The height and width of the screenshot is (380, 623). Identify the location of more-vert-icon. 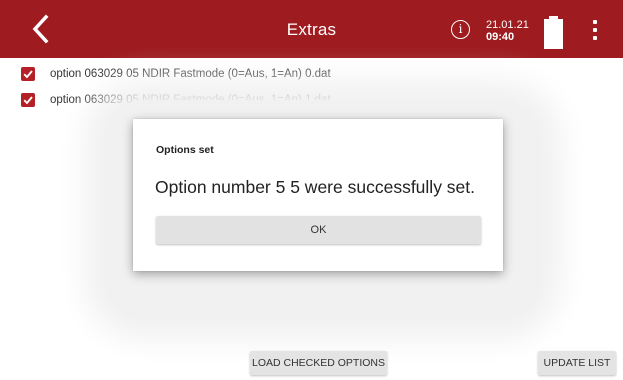
(595, 30).